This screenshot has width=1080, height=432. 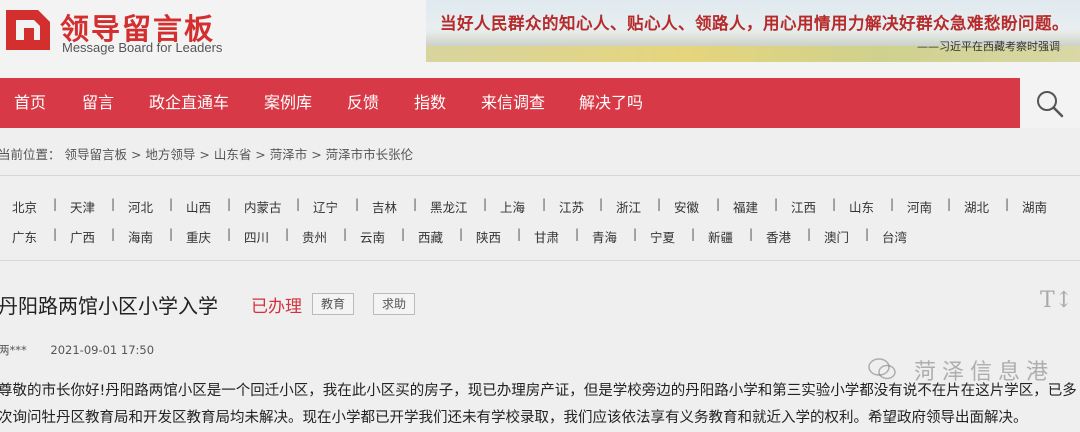 I want to click on watermark: 菏泽信息港, so click(x=973, y=372).